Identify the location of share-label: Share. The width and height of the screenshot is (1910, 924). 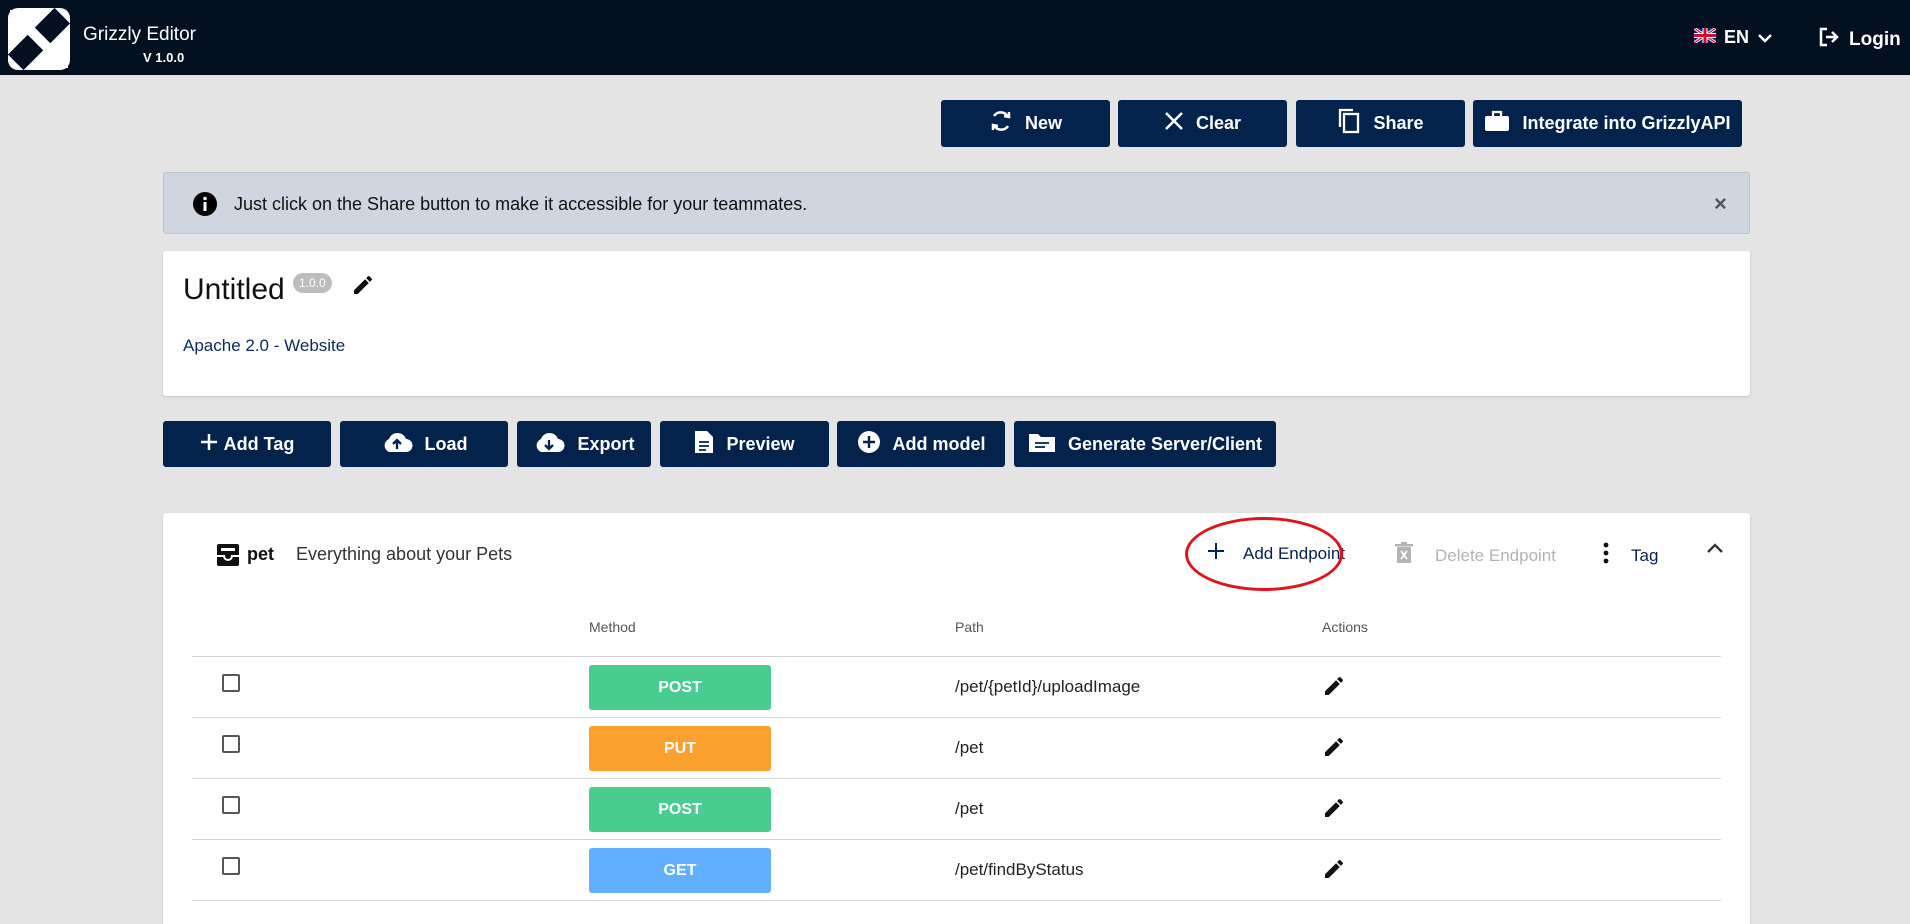
(1398, 123).